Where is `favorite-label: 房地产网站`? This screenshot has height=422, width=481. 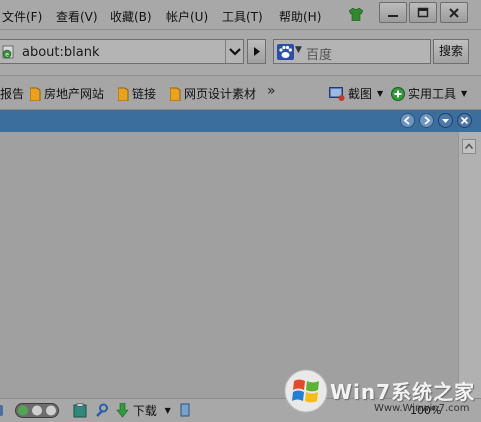
favorite-label: 房地产网站 is located at coordinates (74, 94).